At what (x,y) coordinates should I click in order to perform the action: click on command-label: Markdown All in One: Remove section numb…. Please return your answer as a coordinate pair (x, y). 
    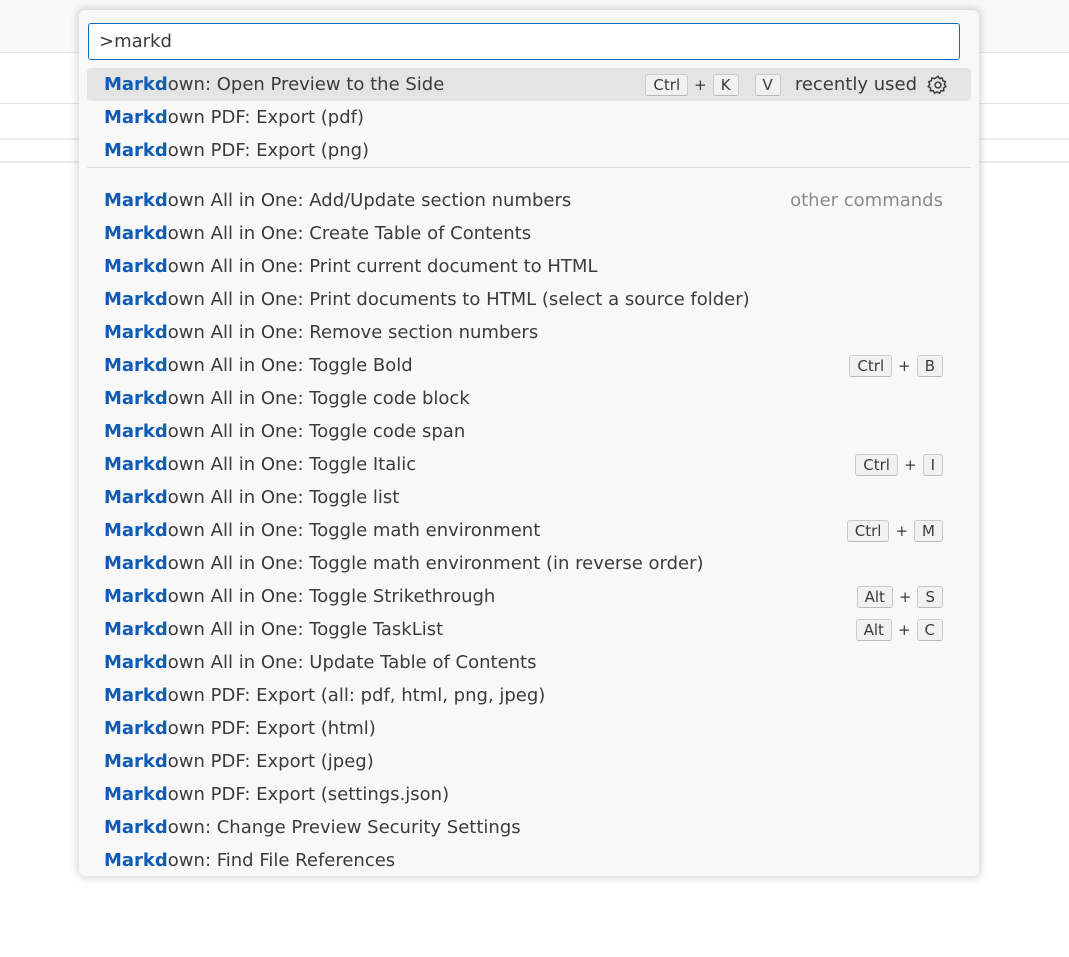
    Looking at the image, I should click on (523, 332).